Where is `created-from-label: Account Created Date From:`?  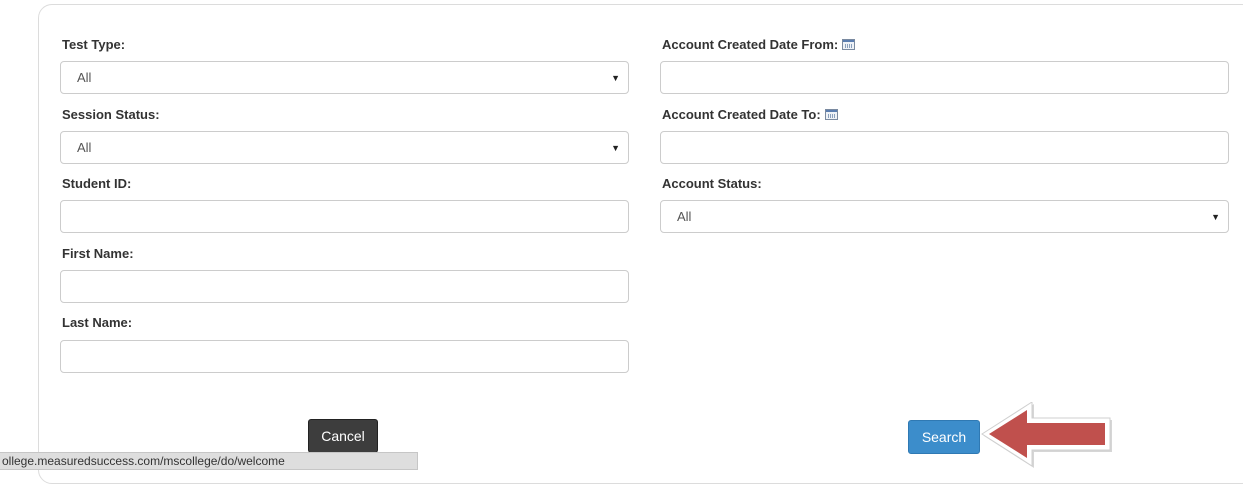 created-from-label: Account Created Date From: is located at coordinates (759, 44).